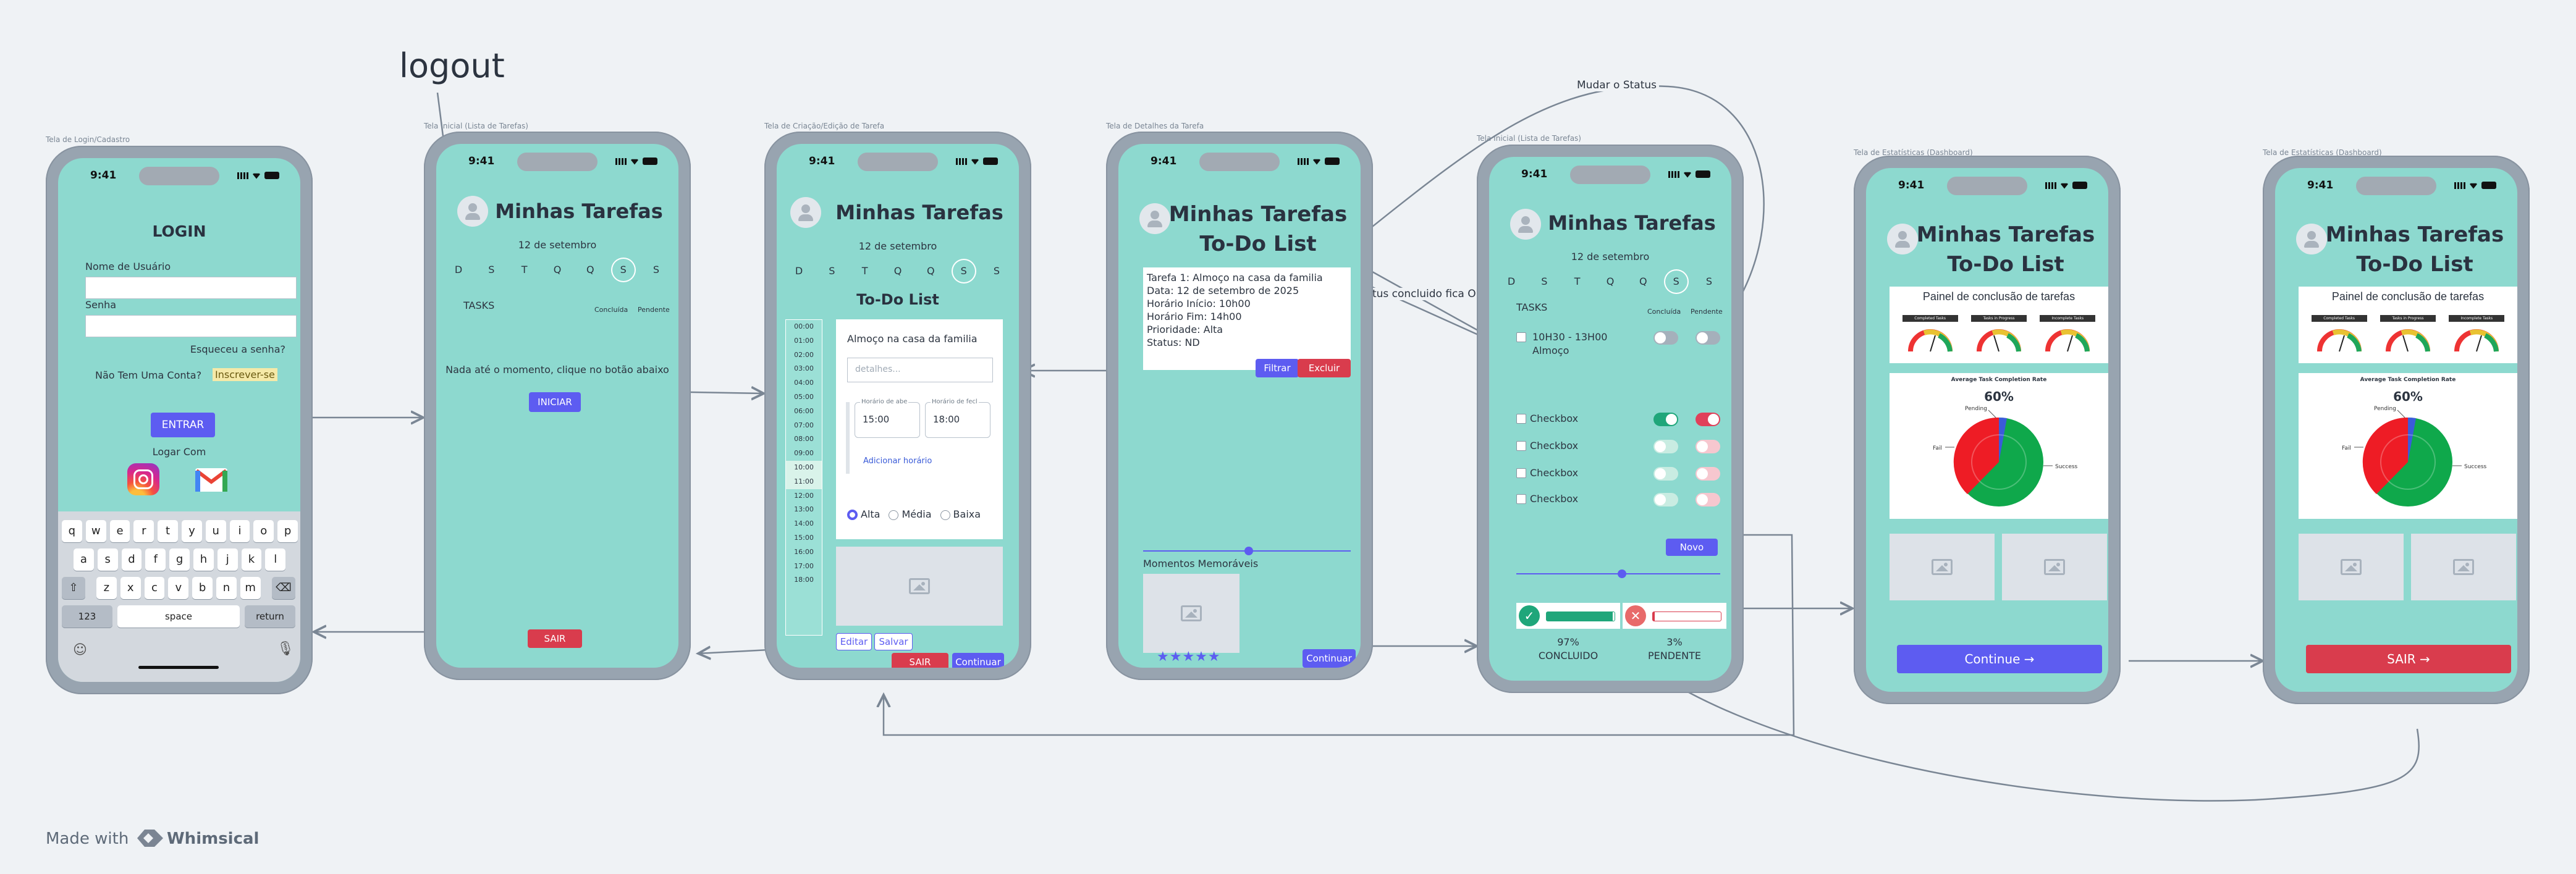  What do you see at coordinates (80, 650) in the screenshot?
I see `emoji-icon: ☺` at bounding box center [80, 650].